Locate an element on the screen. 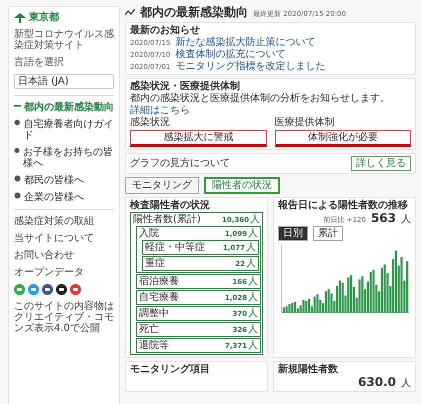 This screenshot has height=404, width=422. language-select: 日本語 (JA) is located at coordinates (64, 81).